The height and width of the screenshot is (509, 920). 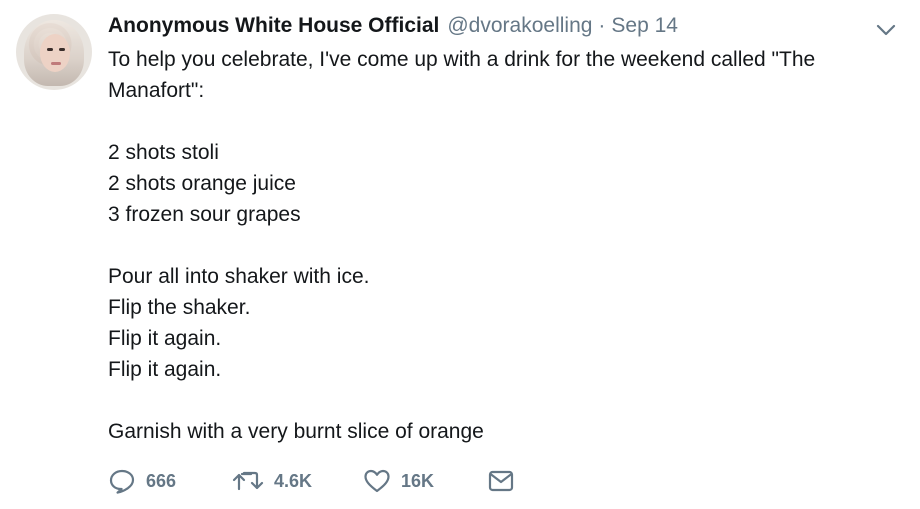 What do you see at coordinates (418, 480) in the screenshot?
I see `like-count: 16K` at bounding box center [418, 480].